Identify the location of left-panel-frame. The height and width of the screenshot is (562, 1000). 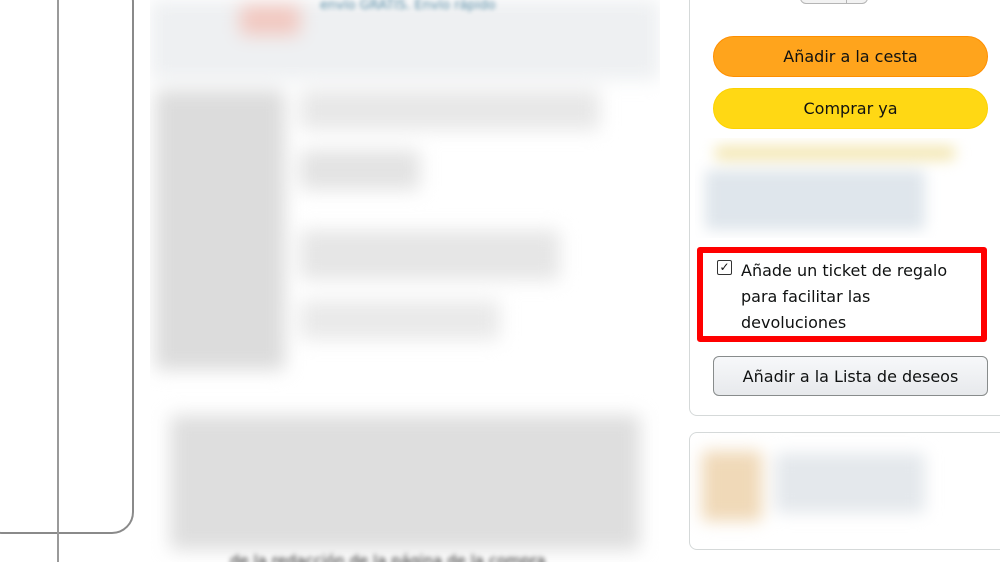
(67, 267).